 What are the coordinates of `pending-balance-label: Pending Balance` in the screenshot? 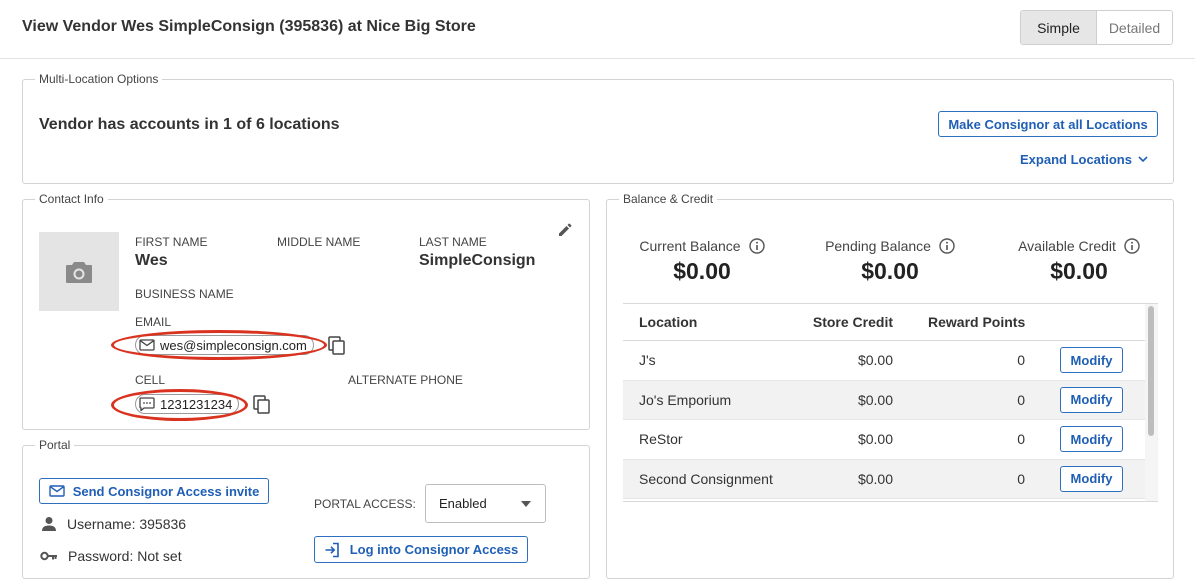 It's located at (878, 246).